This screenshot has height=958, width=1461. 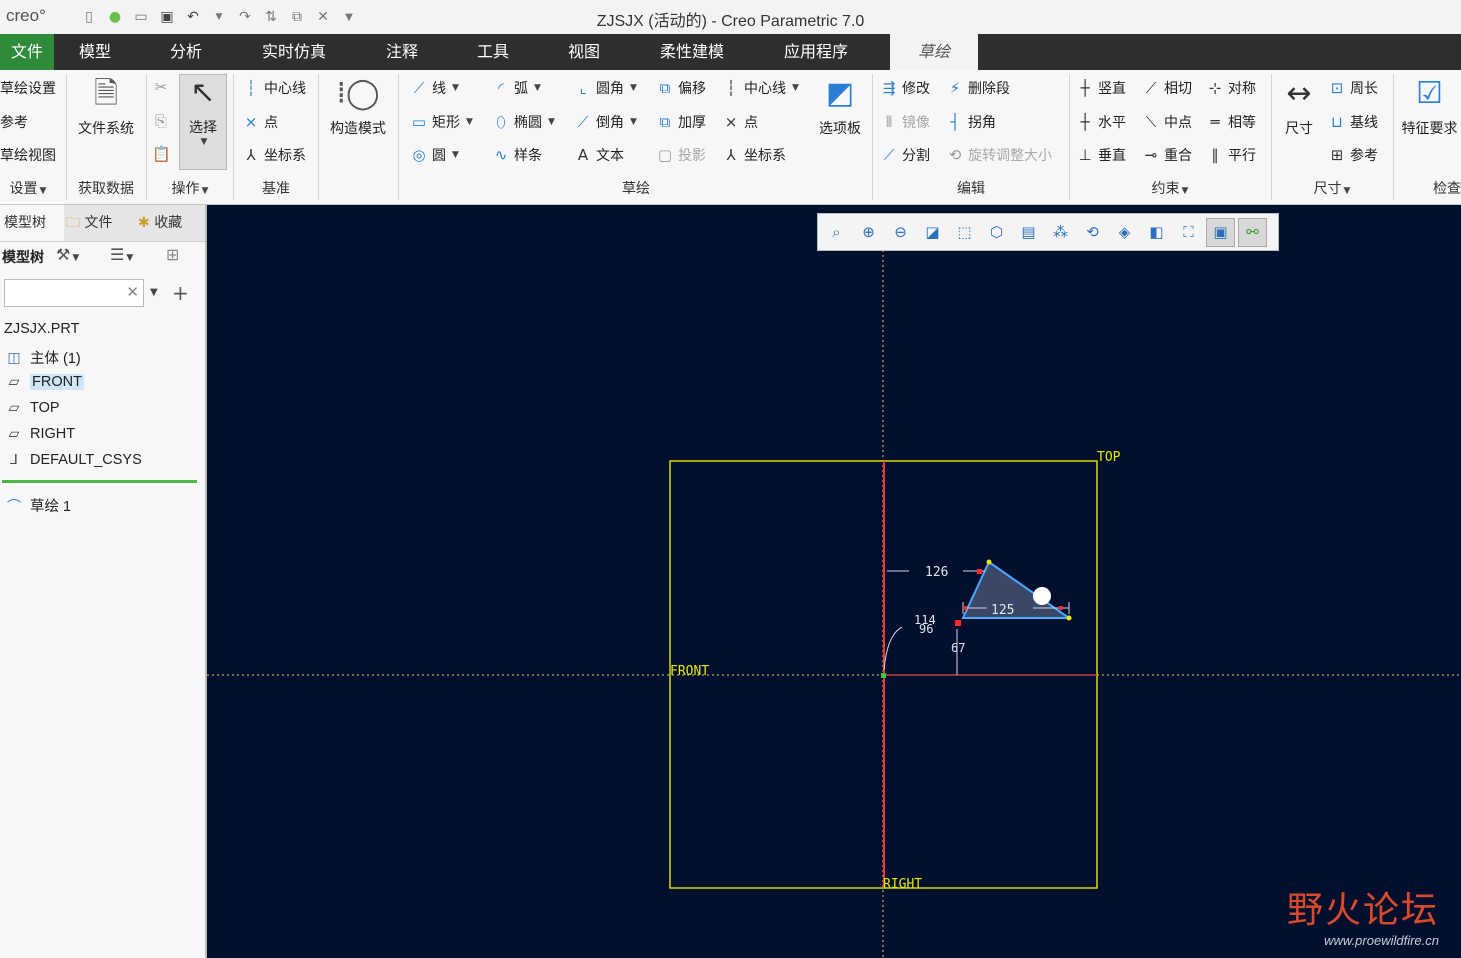 What do you see at coordinates (584, 52) in the screenshot?
I see `tab-view: 视图` at bounding box center [584, 52].